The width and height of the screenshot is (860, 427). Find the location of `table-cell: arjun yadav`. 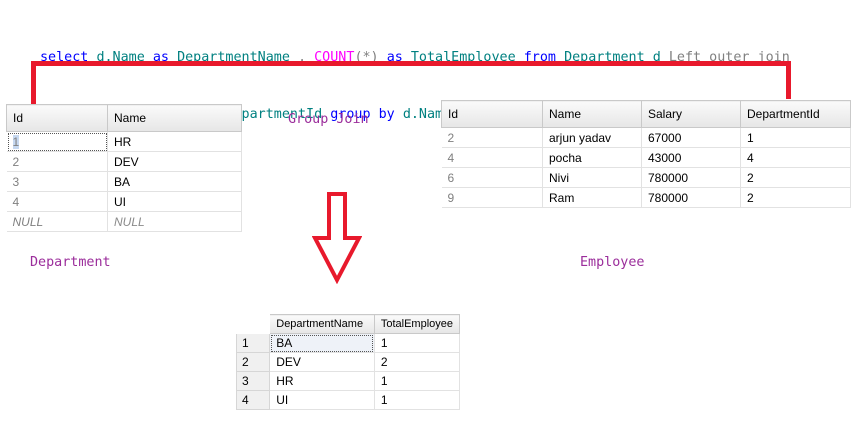

table-cell: arjun yadav is located at coordinates (592, 137).